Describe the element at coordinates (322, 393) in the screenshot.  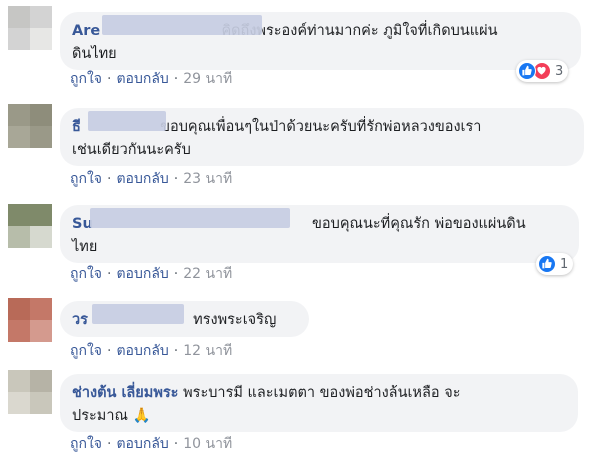
I see `comment-text: พระบารมี และเมตตา ของพ่อช่างล้นเหลือ จะ` at that location.